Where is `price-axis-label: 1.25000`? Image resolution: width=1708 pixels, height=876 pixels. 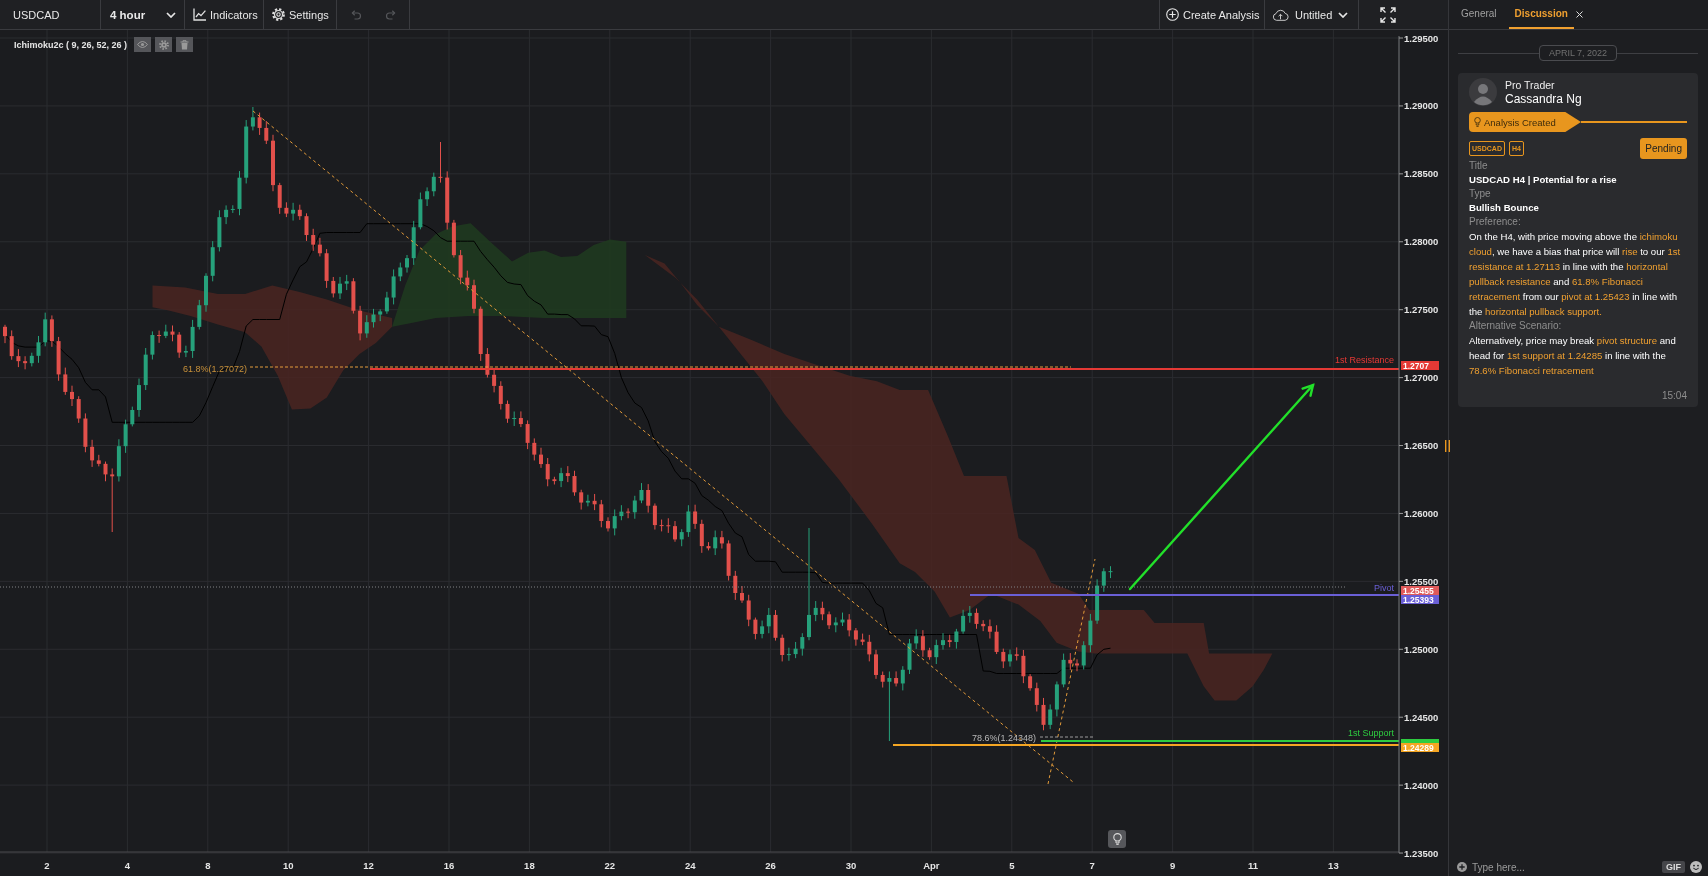 price-axis-label: 1.25000 is located at coordinates (1421, 649).